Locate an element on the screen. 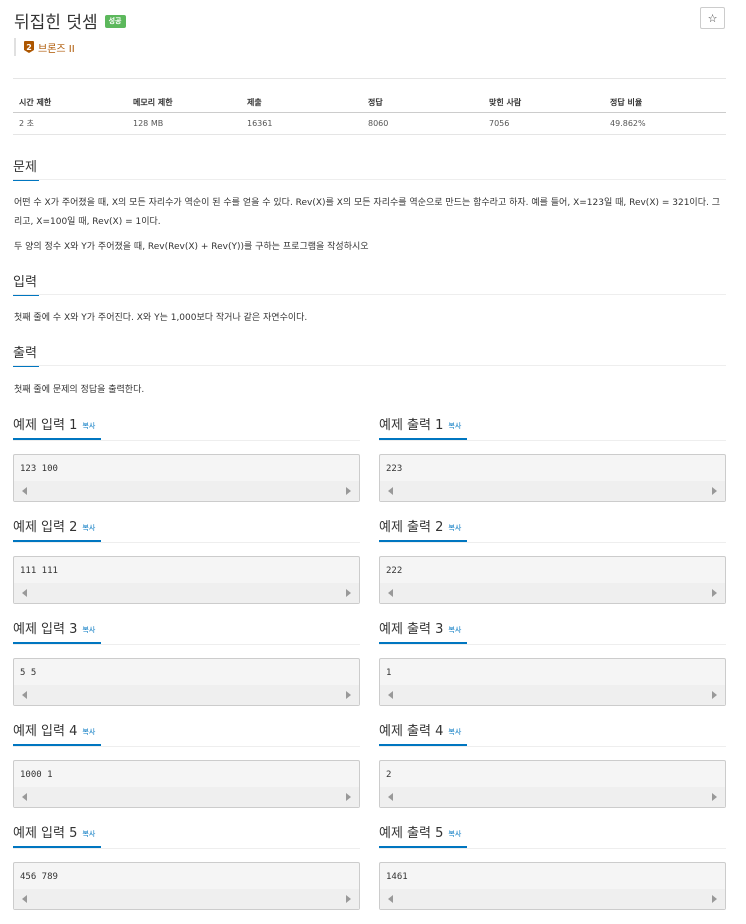 This screenshot has width=746, height=924. sample-input-heading-2: 예제 입력 2 복사 is located at coordinates (57, 529).